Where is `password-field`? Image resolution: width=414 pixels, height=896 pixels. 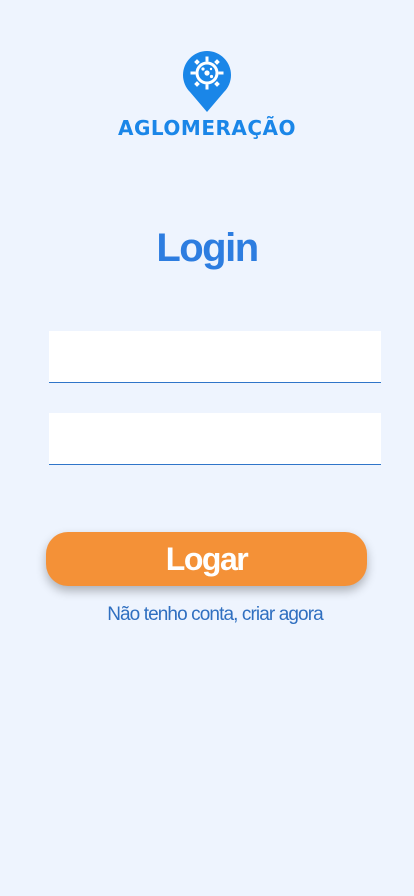
password-field is located at coordinates (215, 439).